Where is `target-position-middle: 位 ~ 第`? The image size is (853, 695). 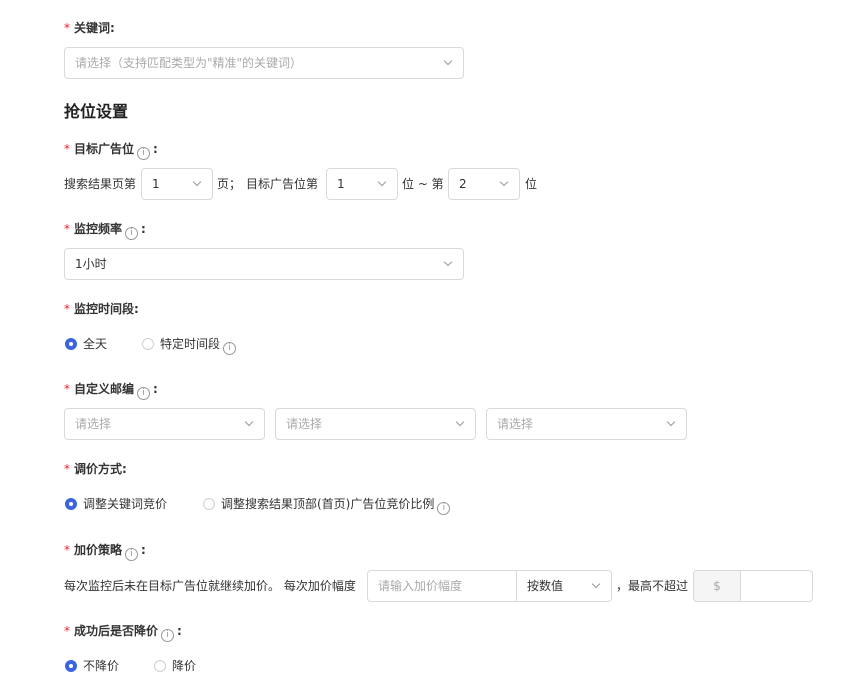
target-position-middle: 位 ~ 第 is located at coordinates (423, 184).